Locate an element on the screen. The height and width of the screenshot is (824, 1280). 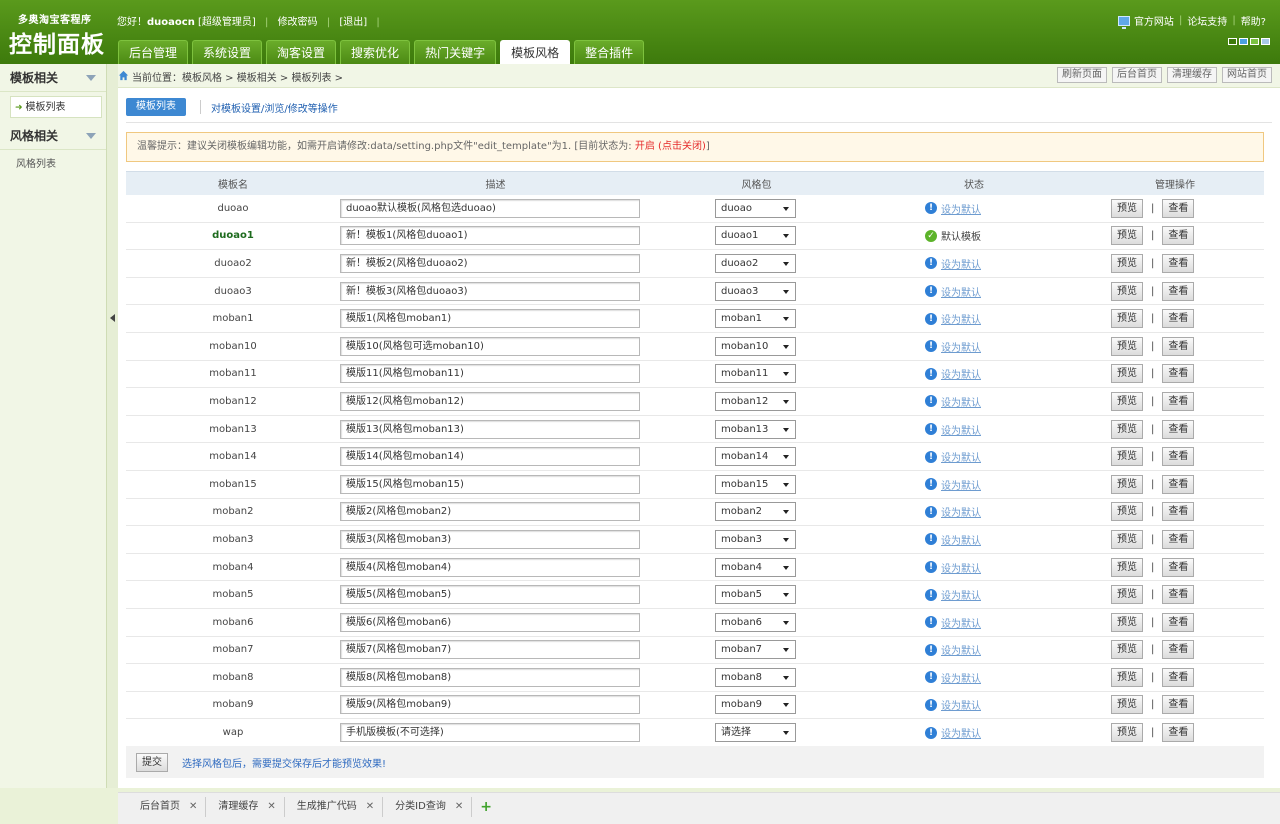
tab-taoke: 淘客设置 is located at coordinates (301, 52).